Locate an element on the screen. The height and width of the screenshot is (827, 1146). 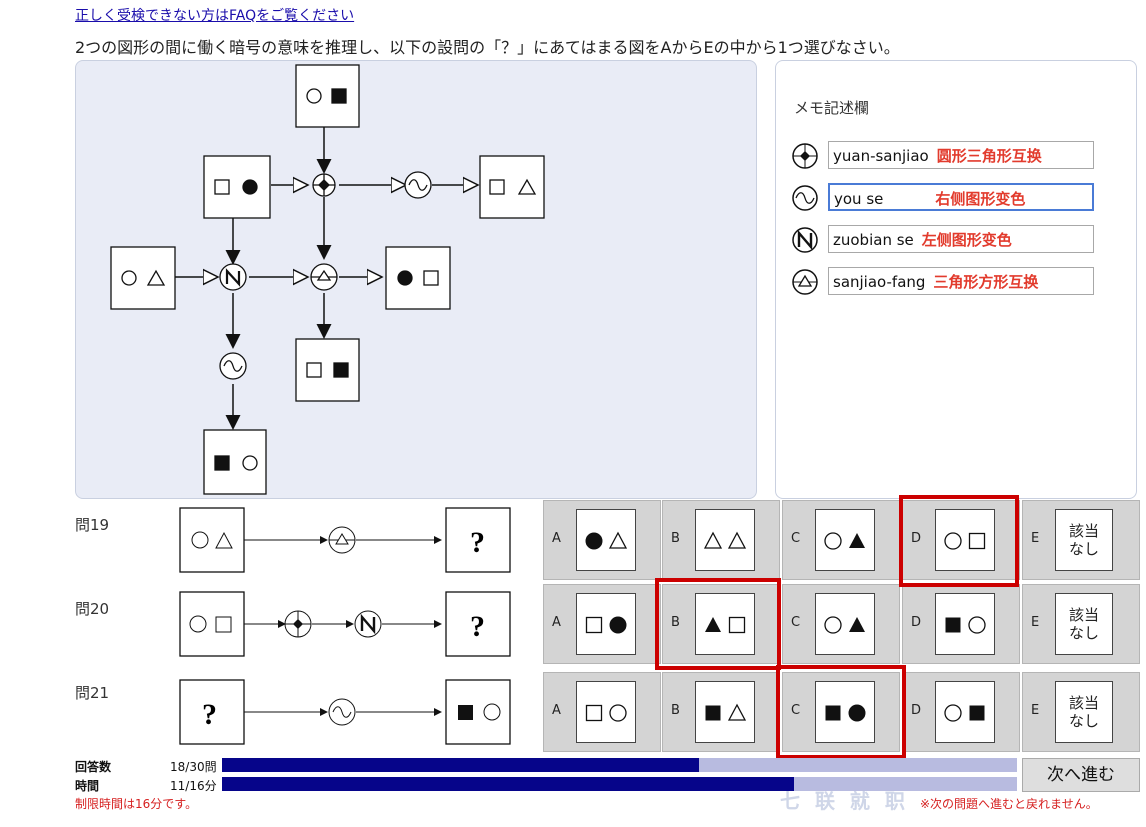
question-label-21: 問21 is located at coordinates (92, 693).